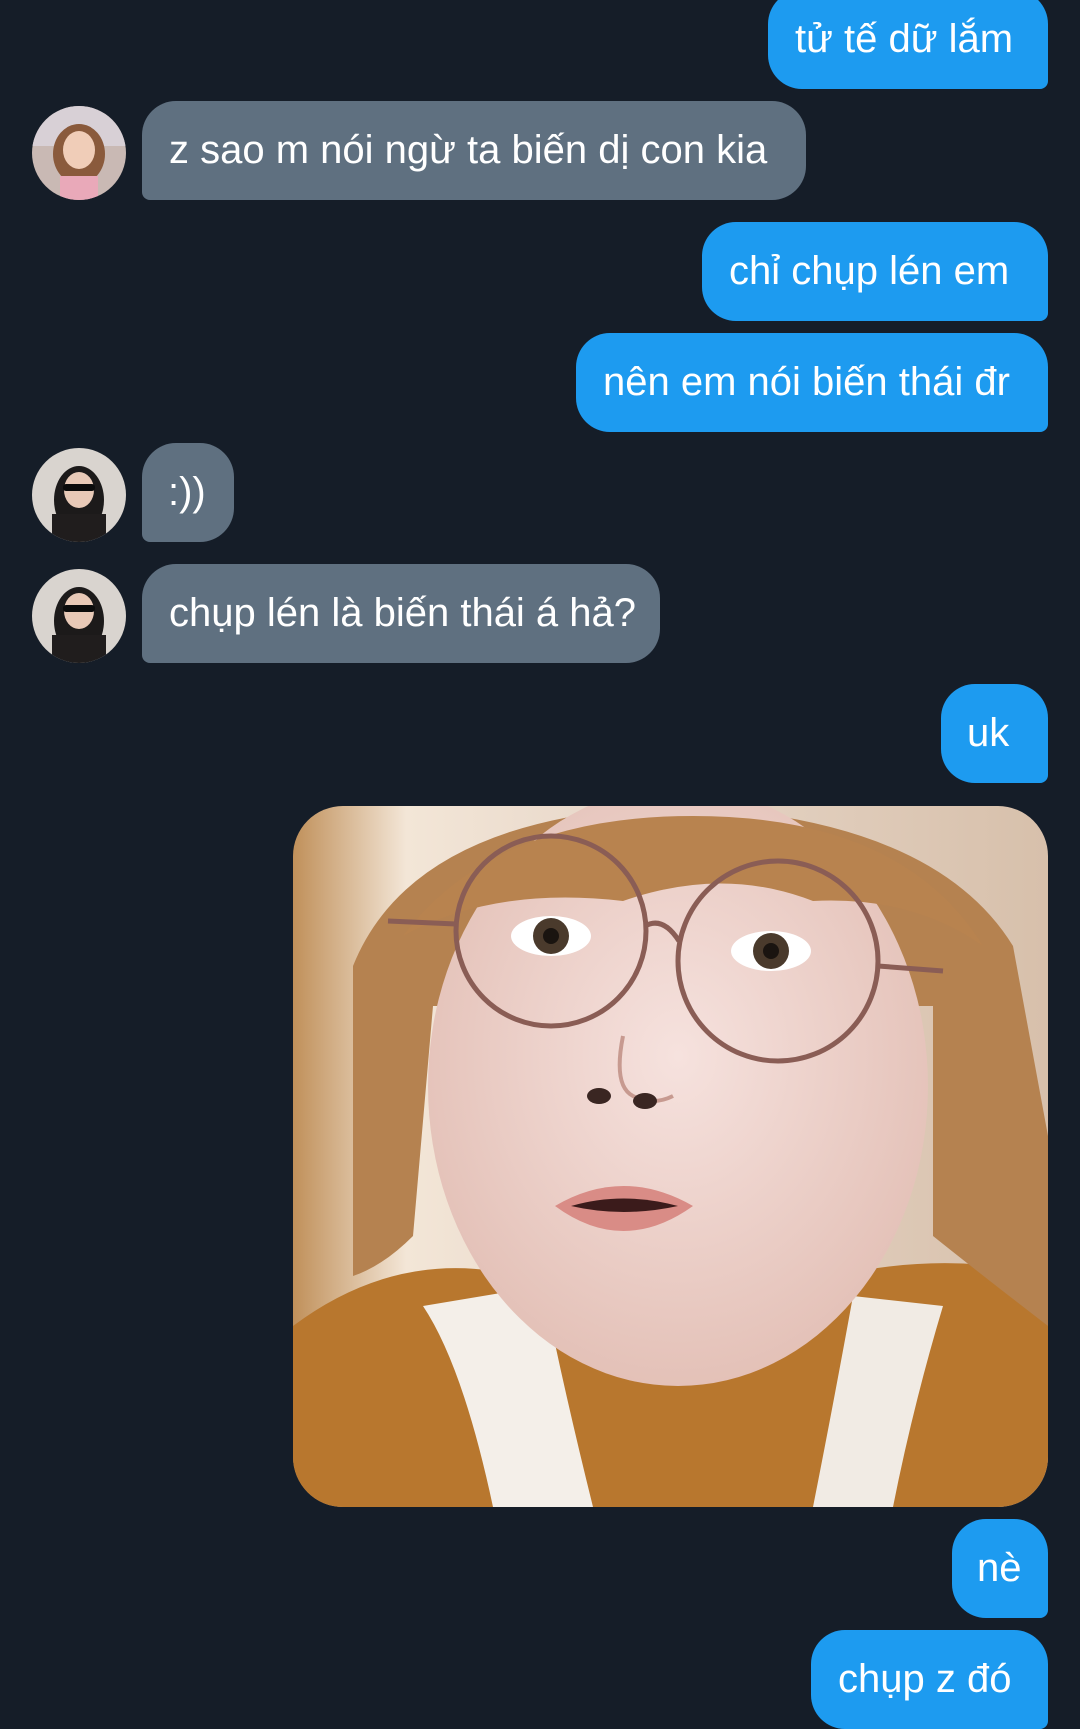 Image resolution: width=1080 pixels, height=1729 pixels. I want to click on message-bubble-outgoing: nên em nói biến thái đr, so click(812, 382).